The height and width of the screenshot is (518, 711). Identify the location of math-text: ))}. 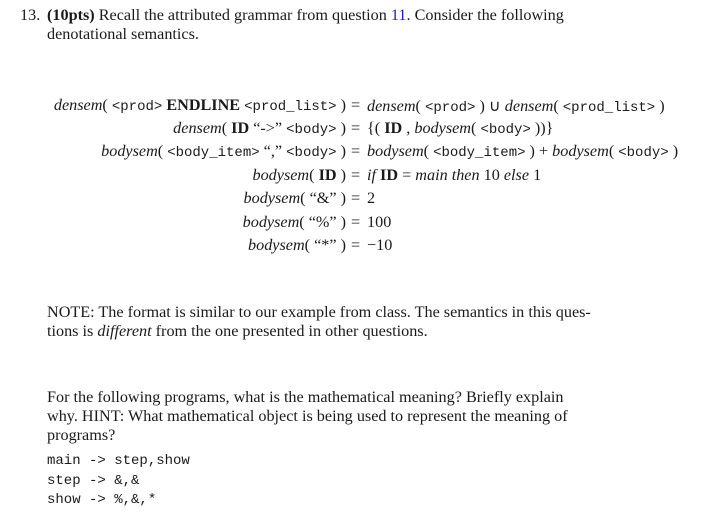
(542, 128).